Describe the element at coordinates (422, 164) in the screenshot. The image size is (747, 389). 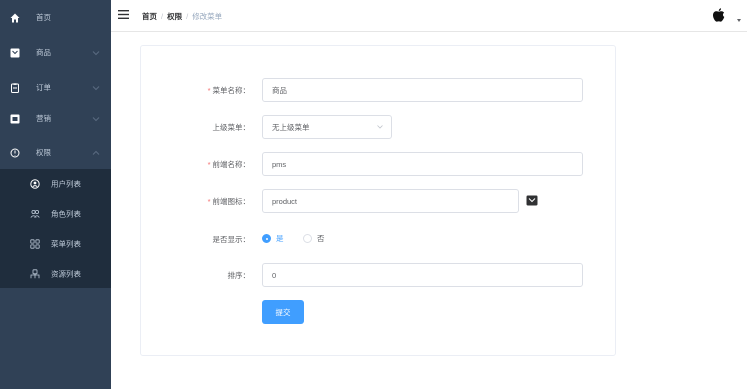
I see `frontend-name-input: pms` at that location.